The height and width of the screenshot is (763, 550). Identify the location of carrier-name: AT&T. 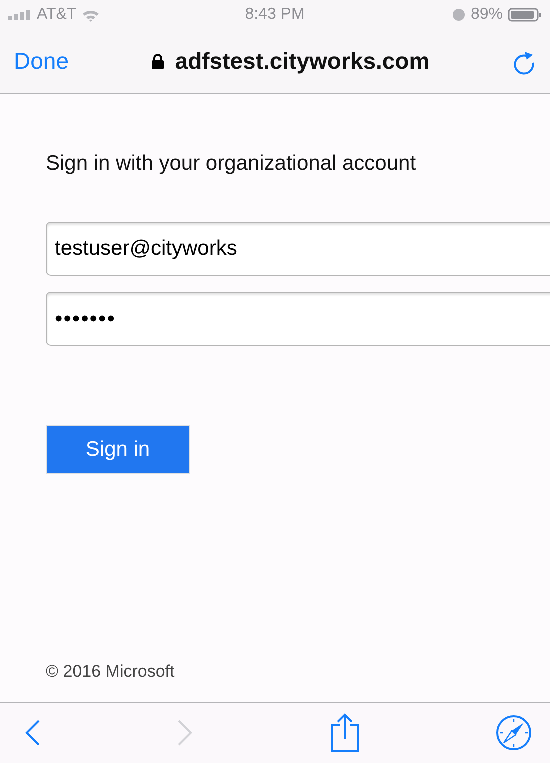
(57, 15).